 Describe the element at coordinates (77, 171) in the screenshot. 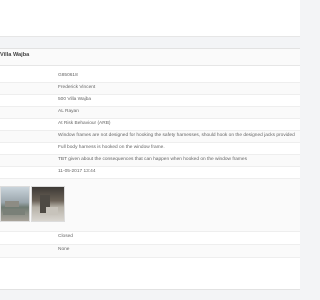

I see `date-value: 11-05-2017 13:44` at that location.